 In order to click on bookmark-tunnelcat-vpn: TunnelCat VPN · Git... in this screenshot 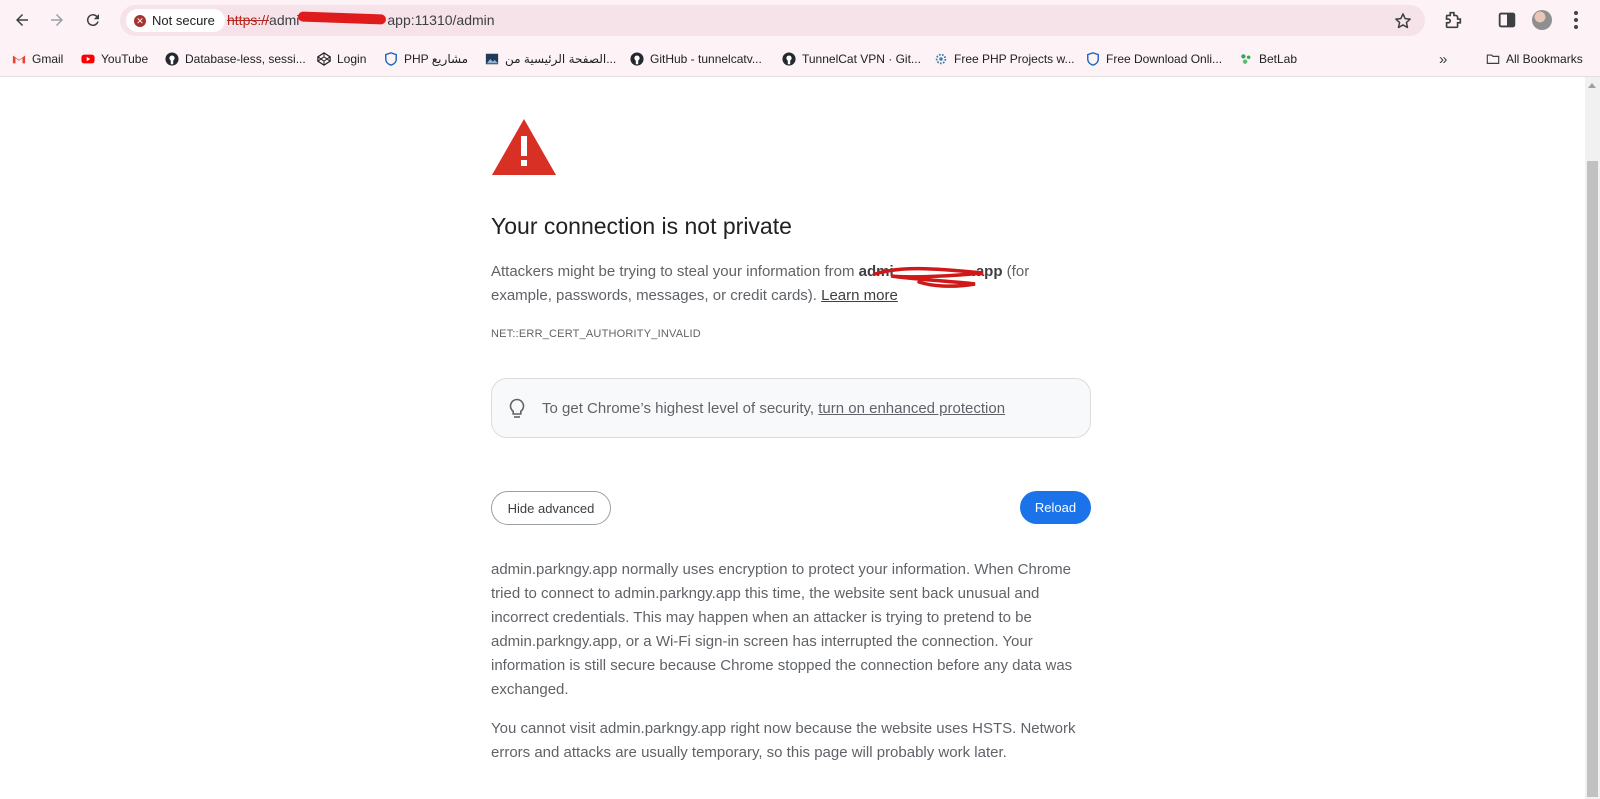, I will do `click(851, 59)`.